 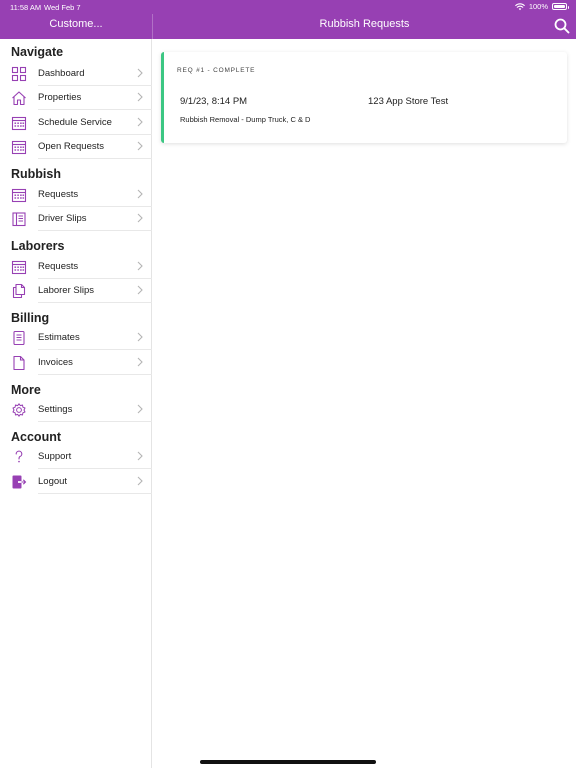 I want to click on section-header-account: Account, so click(x=36, y=437).